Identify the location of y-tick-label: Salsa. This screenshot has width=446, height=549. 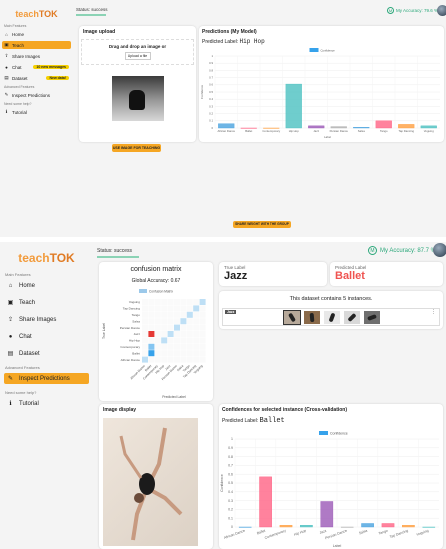
(136, 321).